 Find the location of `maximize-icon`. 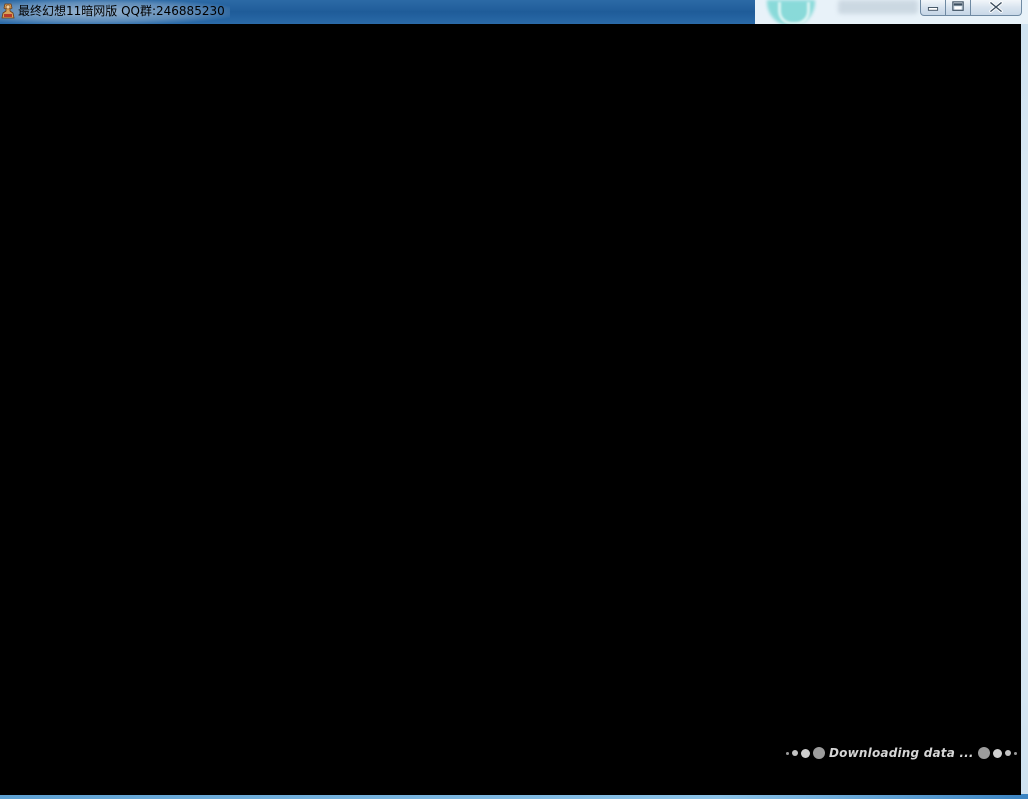

maximize-icon is located at coordinates (958, 6).